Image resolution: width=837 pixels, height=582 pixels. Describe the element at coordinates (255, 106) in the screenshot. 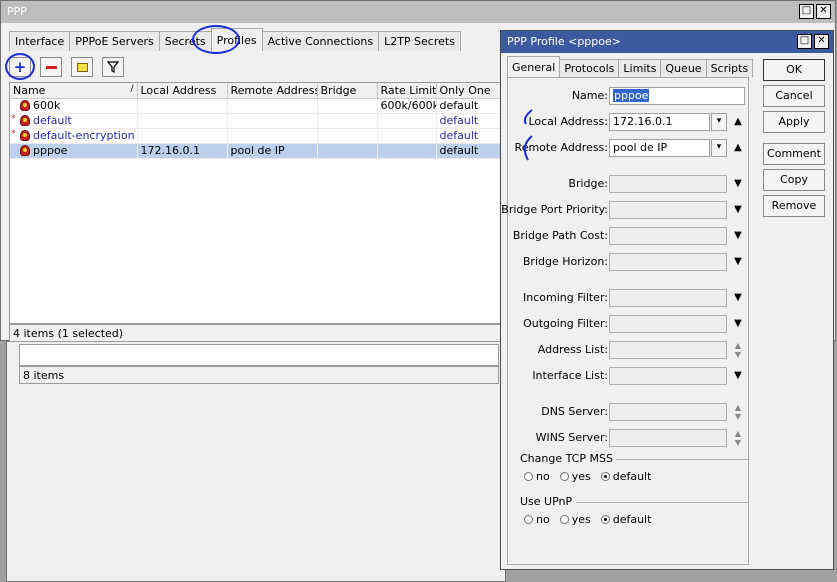

I see `table-row: 600k 600k/600k default` at that location.